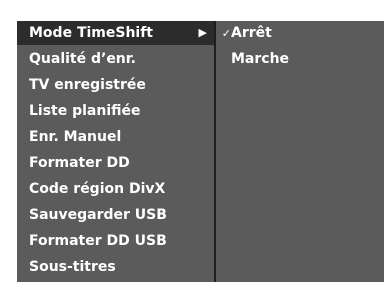 This screenshot has width=384, height=282. What do you see at coordinates (91, 33) in the screenshot?
I see `menu-item-label: Mode TimeShift` at bounding box center [91, 33].